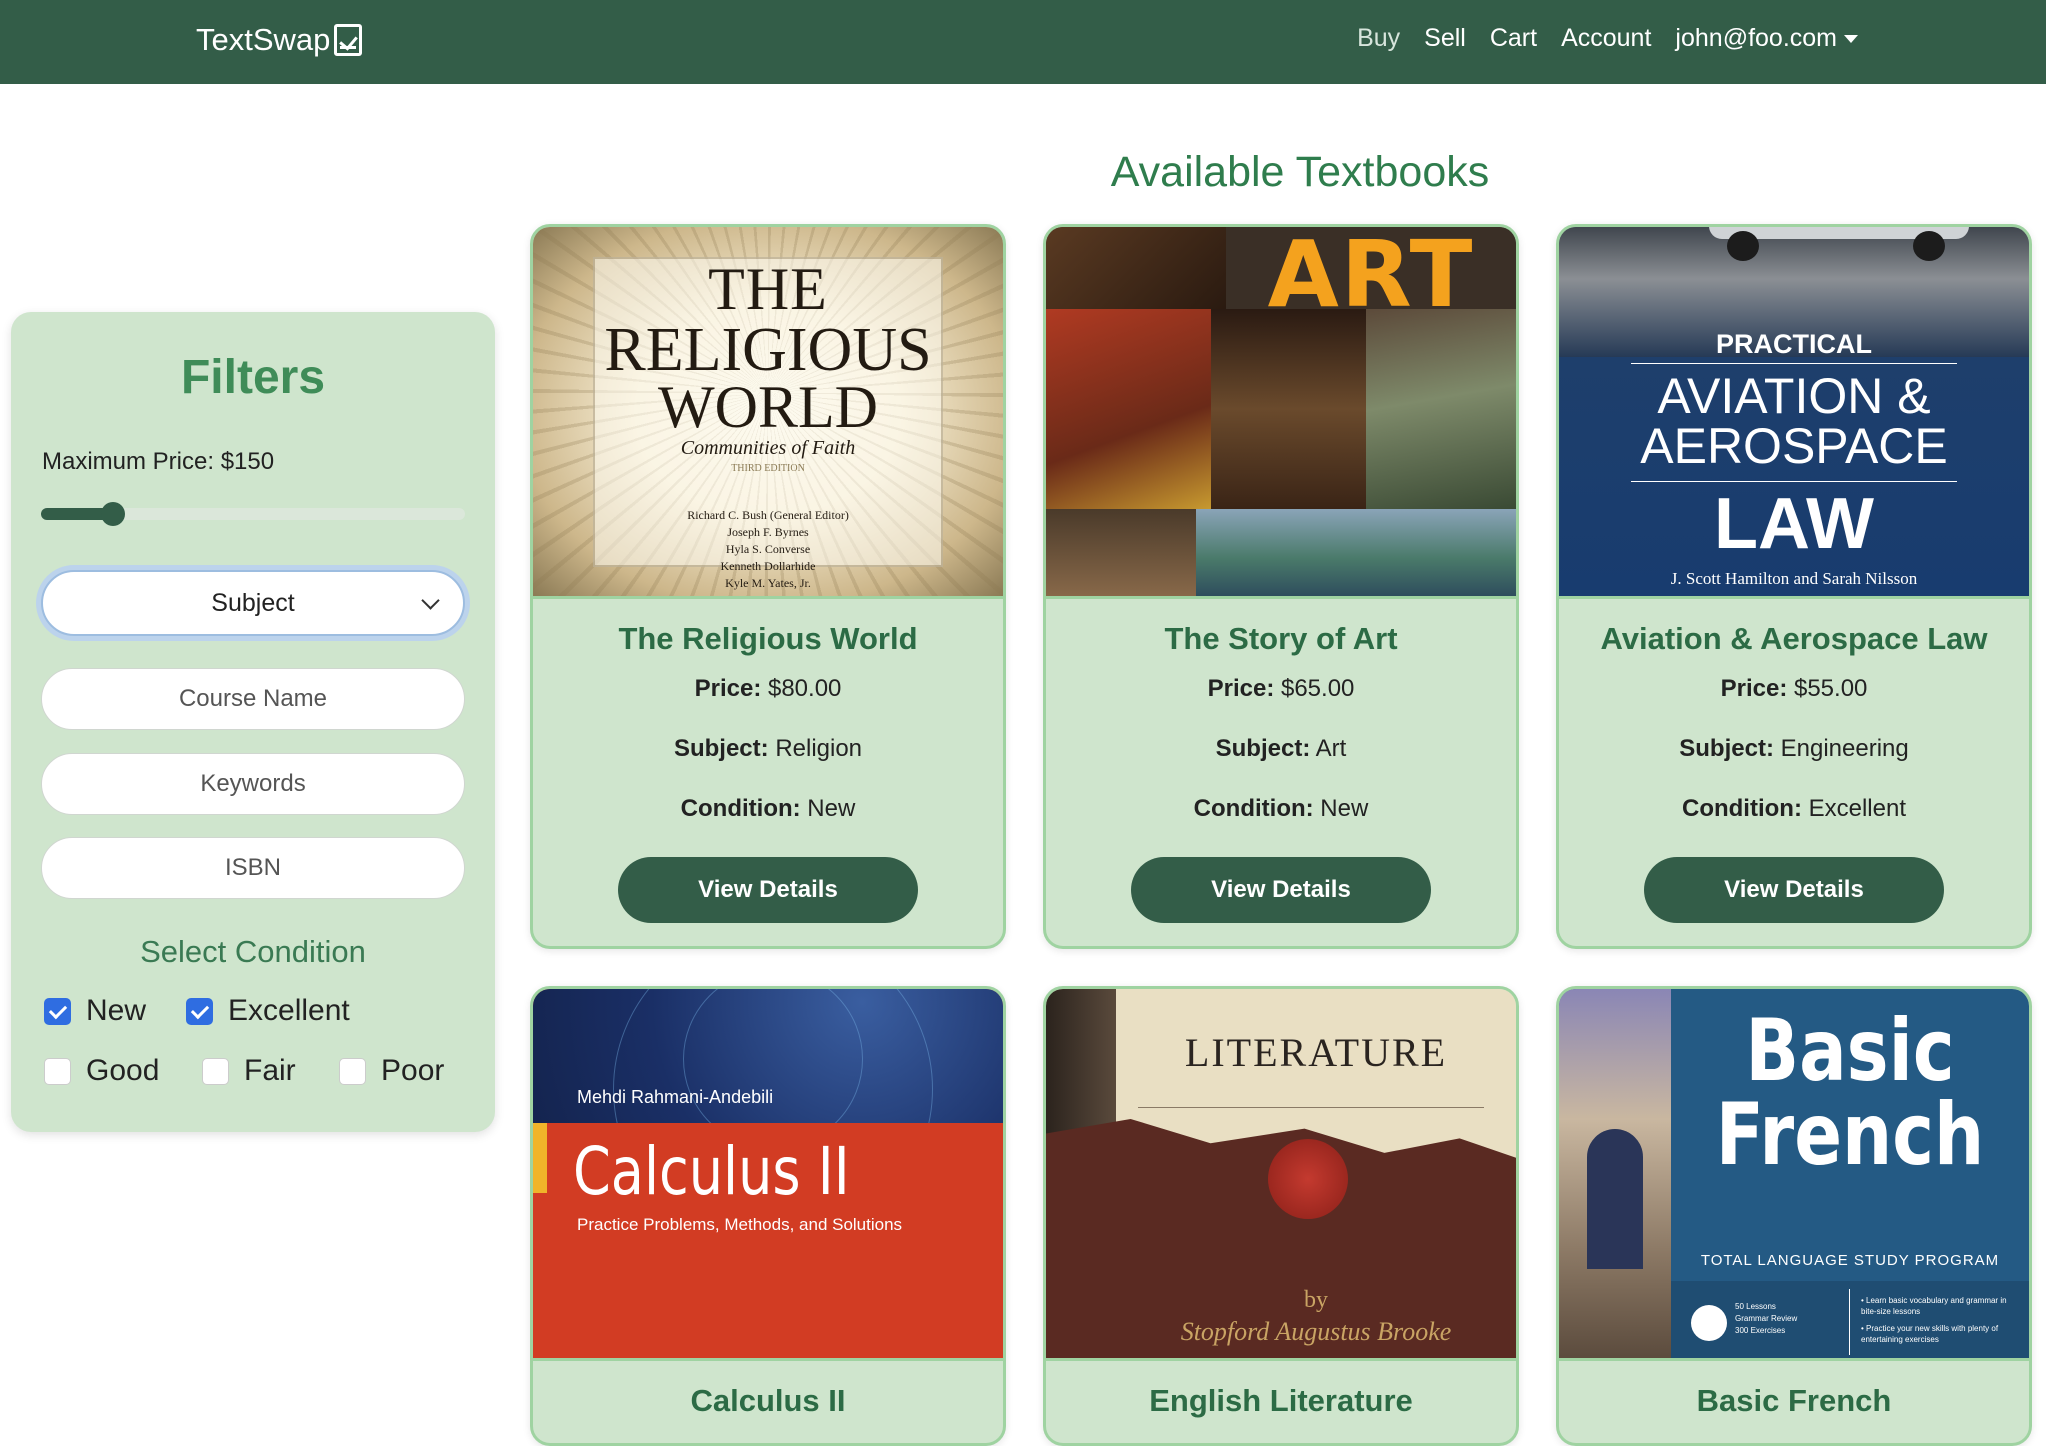  I want to click on book-subject: Subject: Art, so click(1281, 749).